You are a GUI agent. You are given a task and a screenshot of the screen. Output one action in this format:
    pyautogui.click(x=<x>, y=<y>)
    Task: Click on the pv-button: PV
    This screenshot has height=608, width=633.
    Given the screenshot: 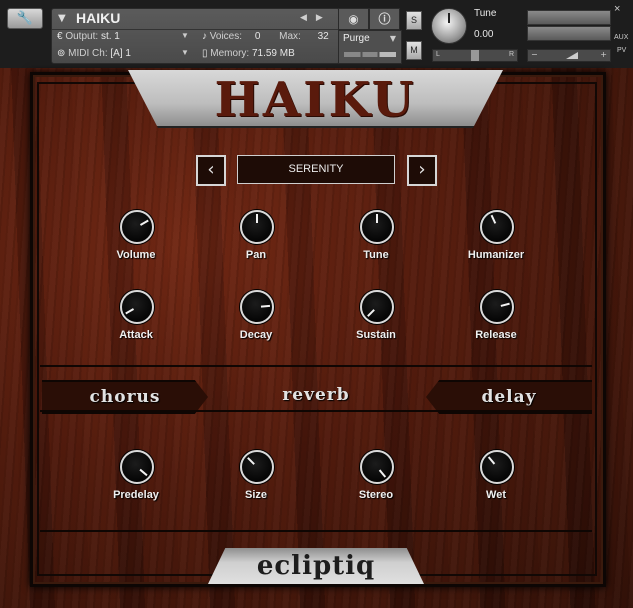 What is the action you would take?
    pyautogui.click(x=621, y=50)
    